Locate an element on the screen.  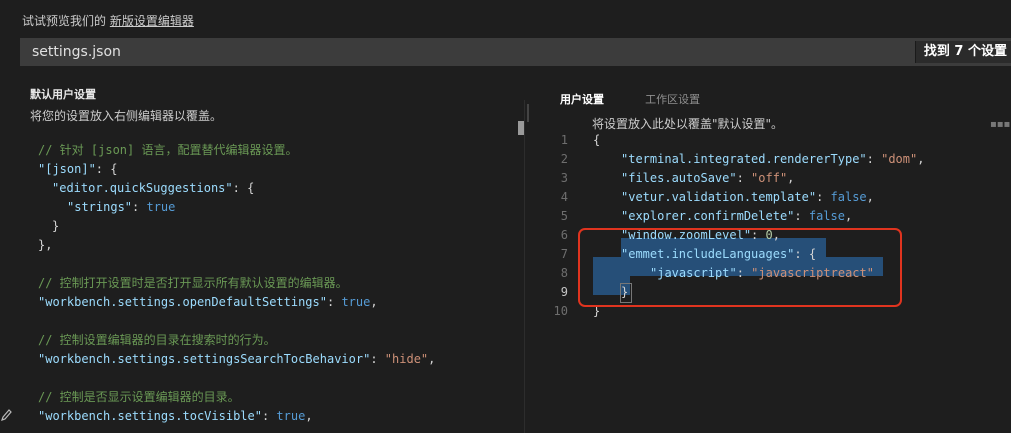
line-number: 5 is located at coordinates (564, 216).